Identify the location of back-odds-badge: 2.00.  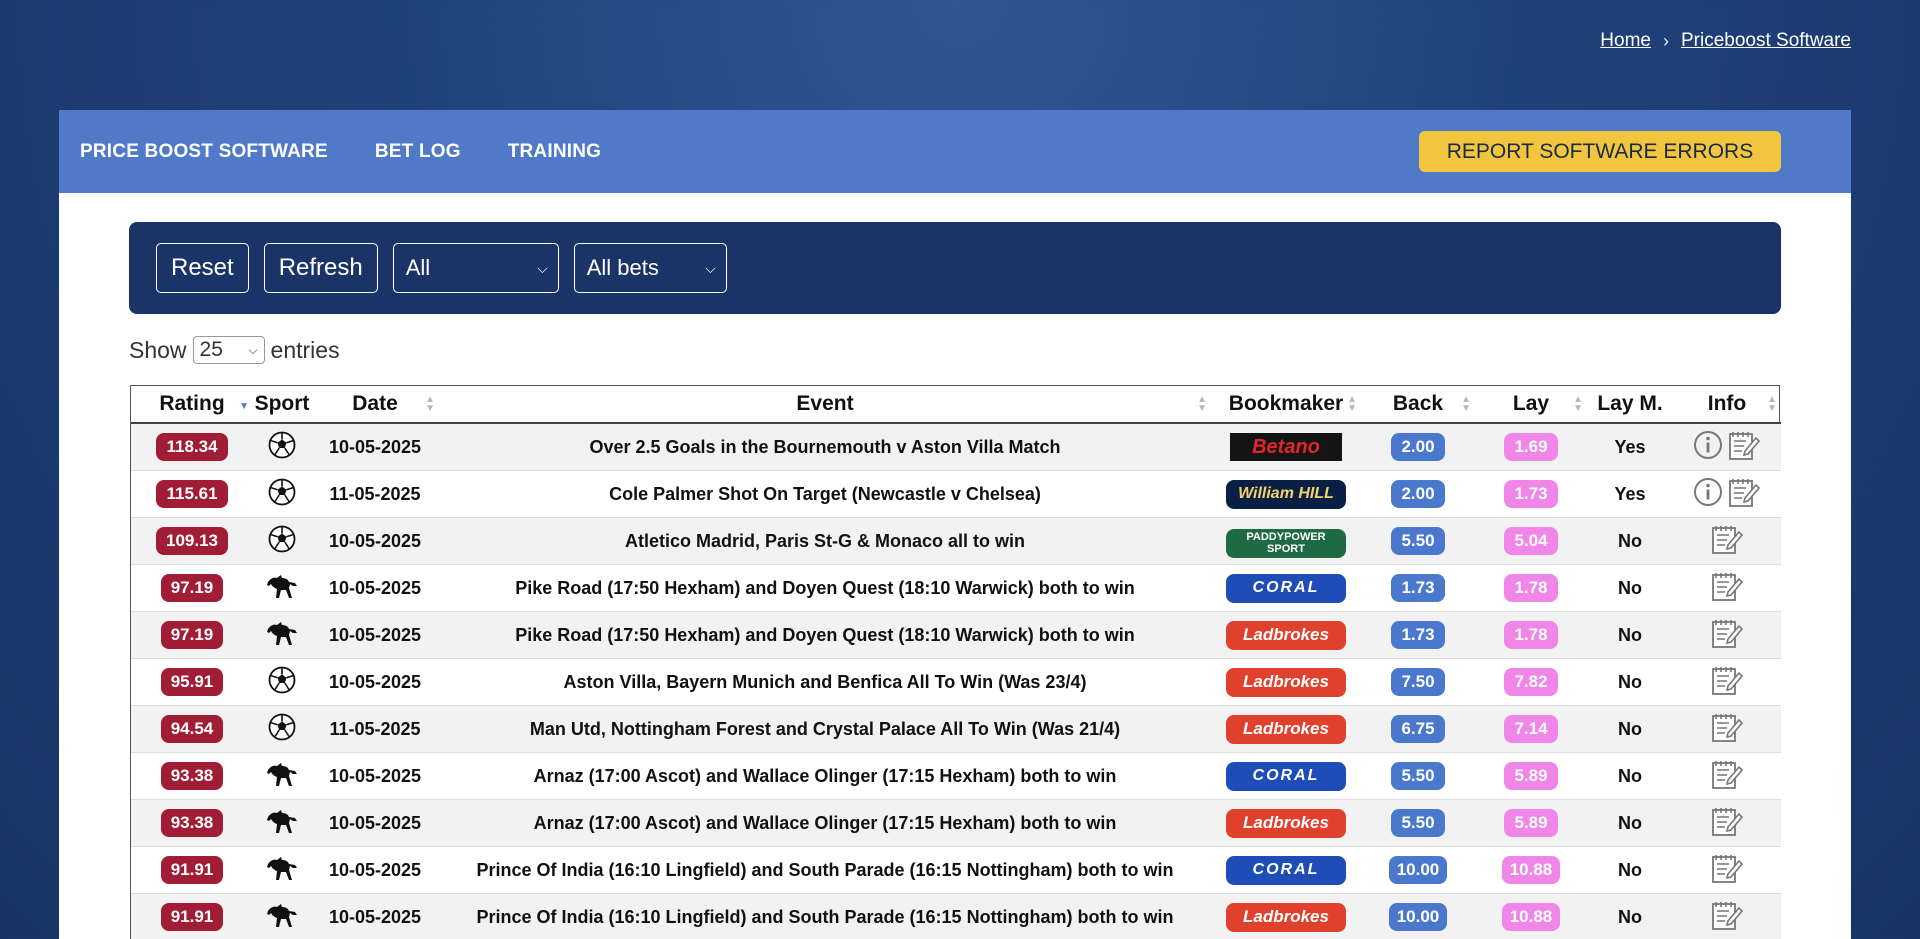
(1418, 494).